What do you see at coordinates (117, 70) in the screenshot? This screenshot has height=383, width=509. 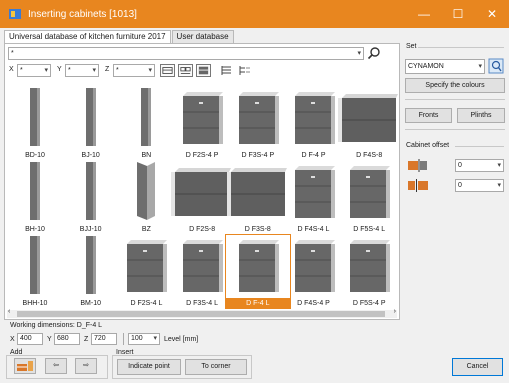 I see `z-filter-value: *` at bounding box center [117, 70].